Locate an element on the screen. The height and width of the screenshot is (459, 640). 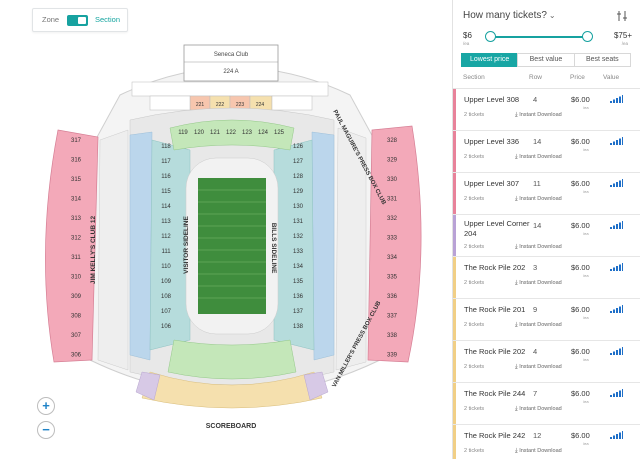
section-number: 332 is located at coordinates (392, 219).